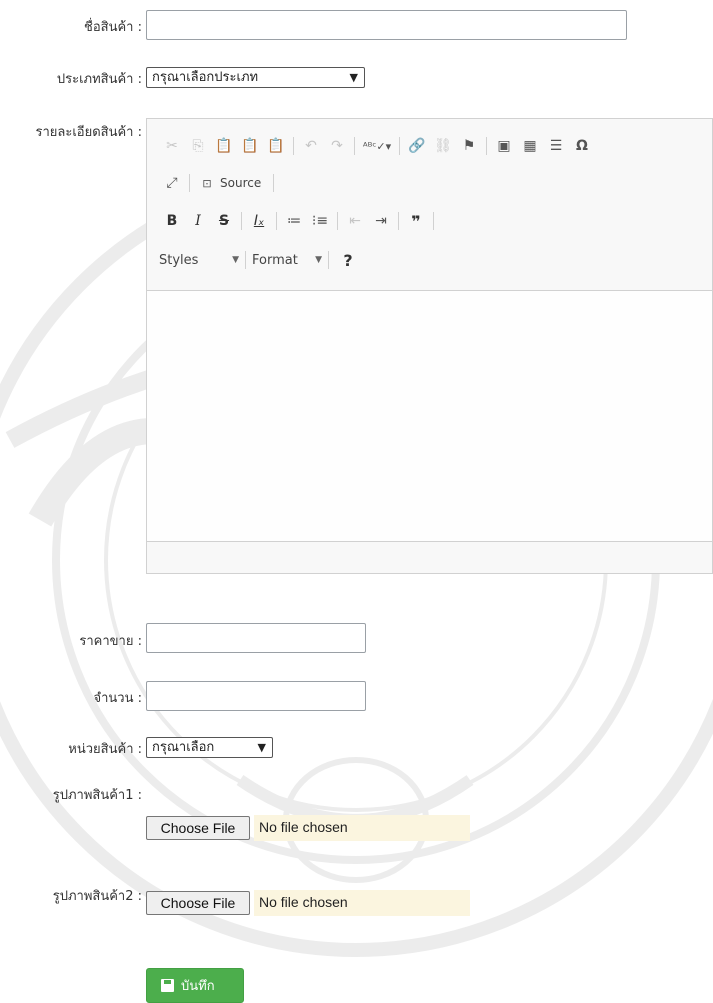 This screenshot has height=1003, width=713. What do you see at coordinates (530, 146) in the screenshot?
I see `table-icon: ▦` at bounding box center [530, 146].